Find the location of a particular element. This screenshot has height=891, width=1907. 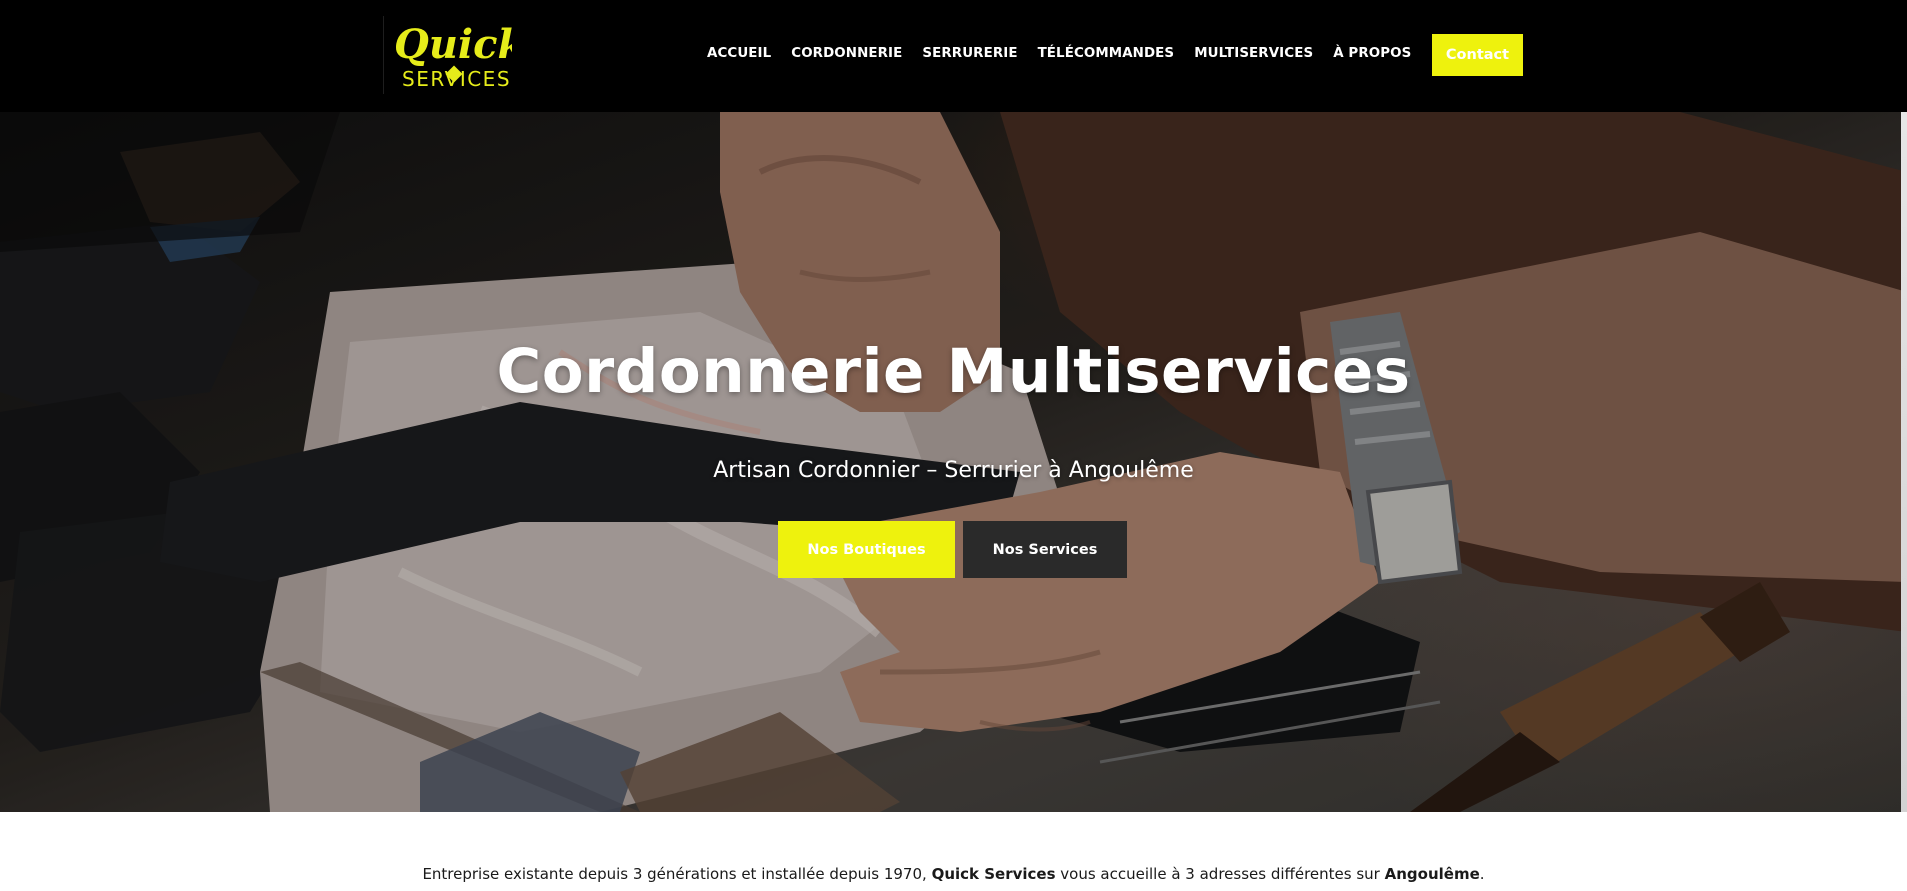

scrollbar-track is located at coordinates (1904, 462).